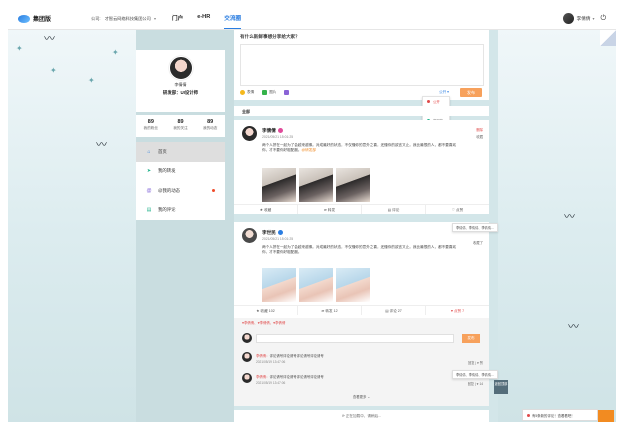  I want to click on profile-avatar, so click(180, 68).